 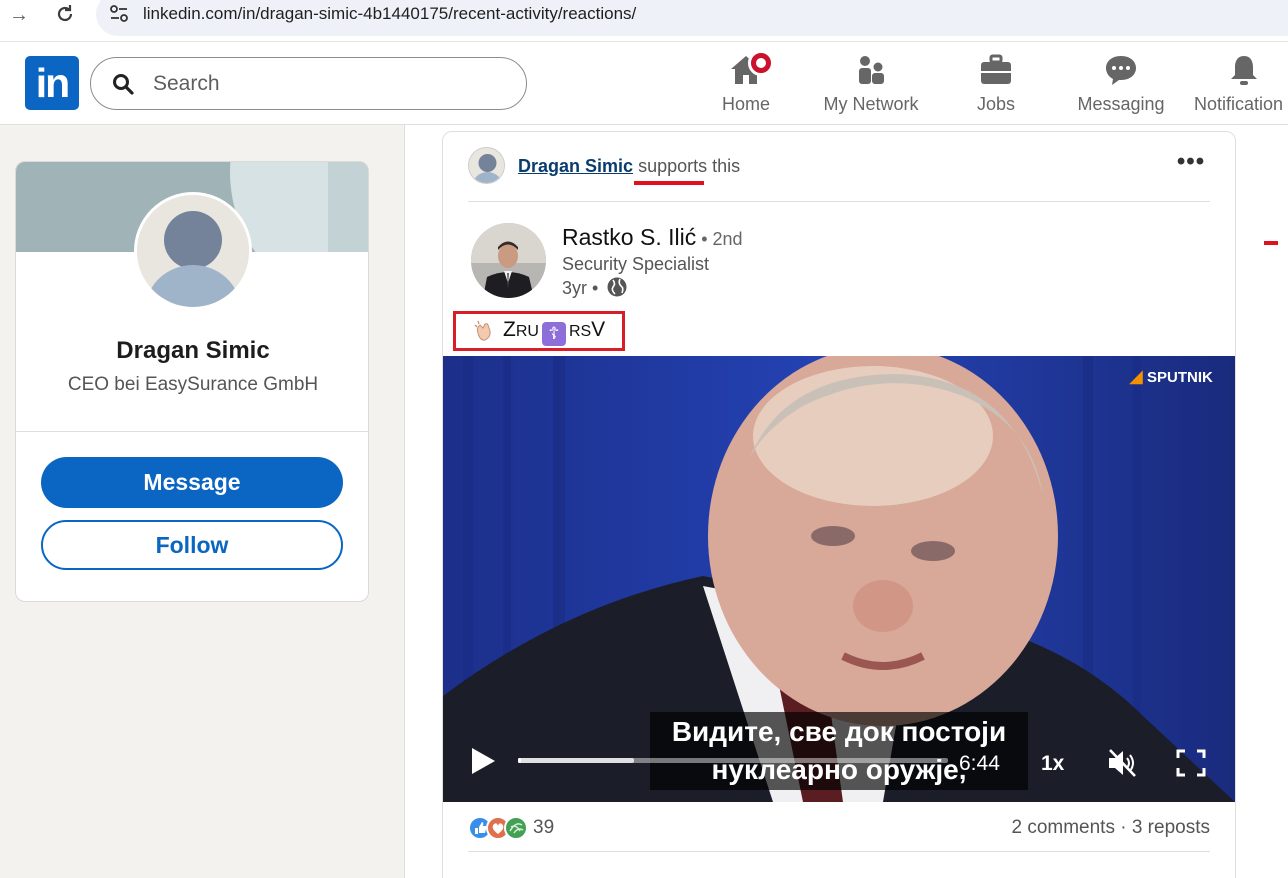 I want to click on annotation-underline, so click(x=669, y=183).